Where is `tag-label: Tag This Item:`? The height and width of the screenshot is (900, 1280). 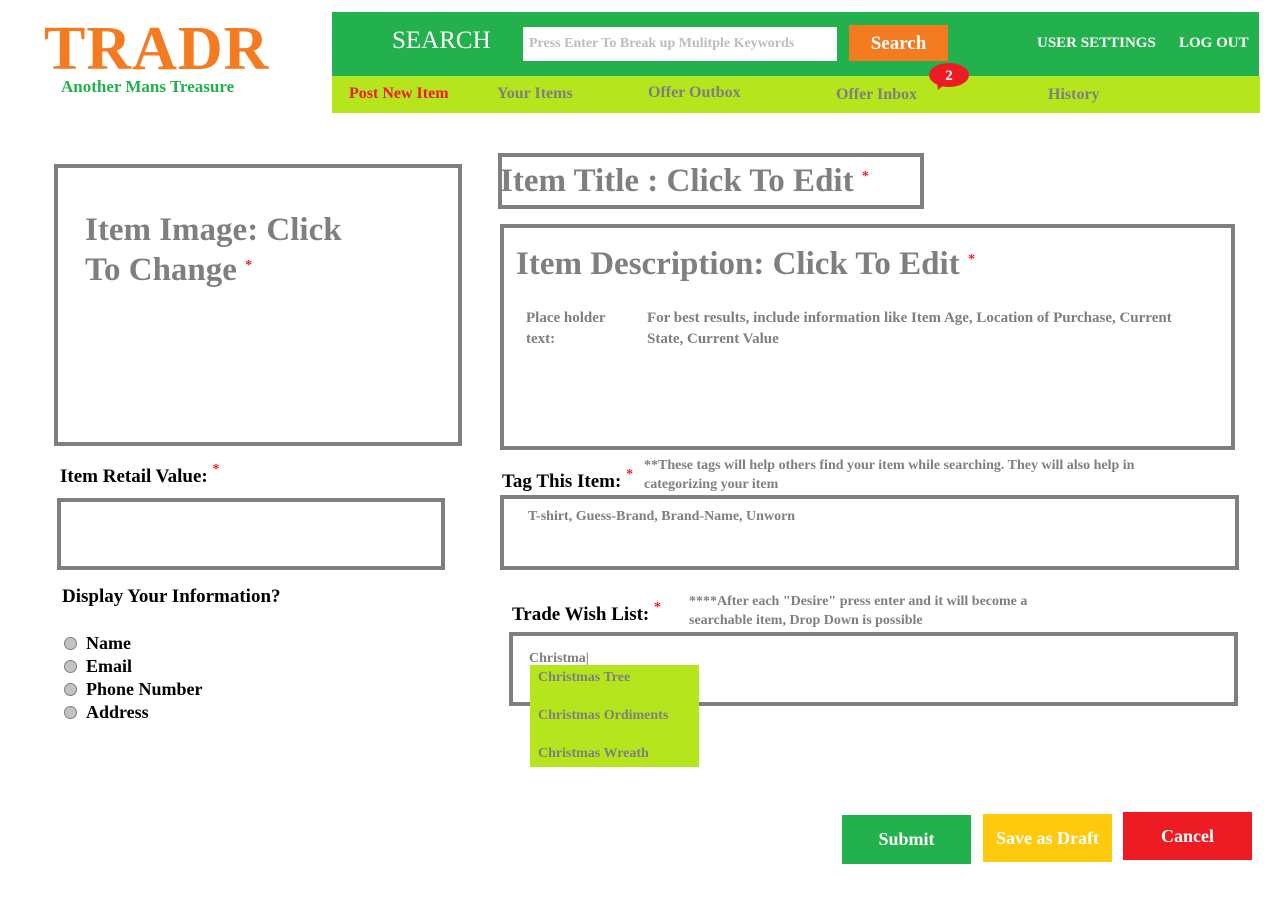
tag-label: Tag This Item: is located at coordinates (562, 481).